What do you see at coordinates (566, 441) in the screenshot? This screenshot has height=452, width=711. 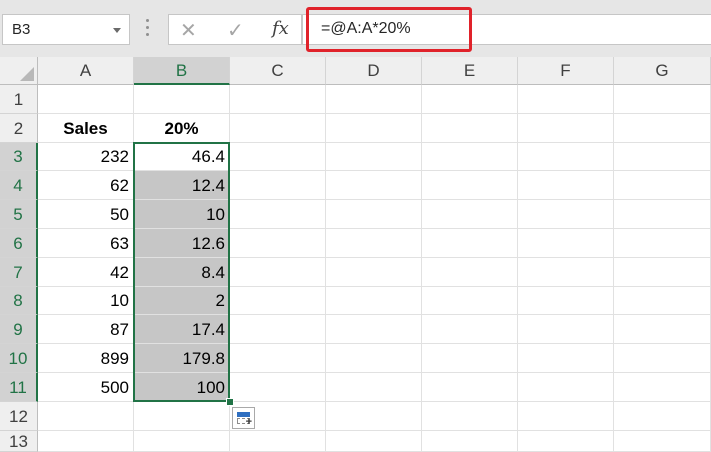 I see `cell-f13` at bounding box center [566, 441].